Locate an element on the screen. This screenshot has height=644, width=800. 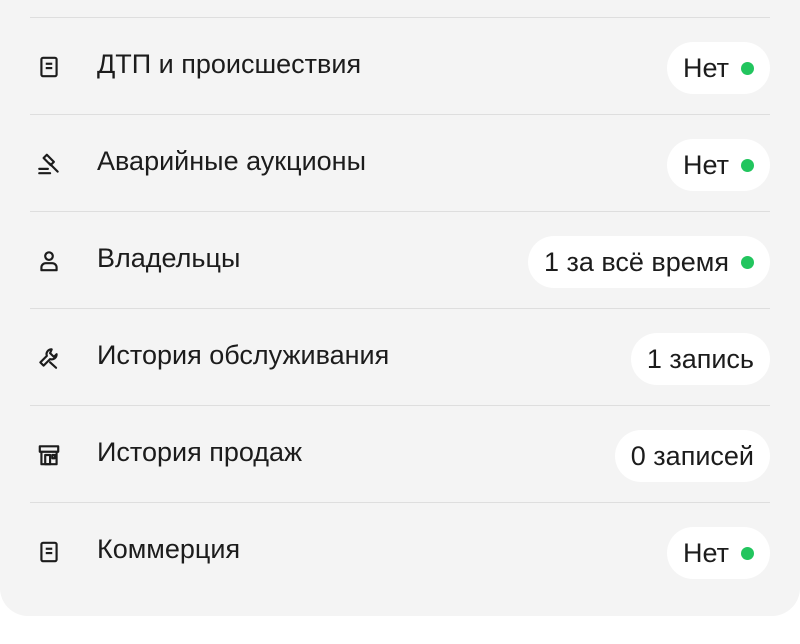
status-value: 1 запись is located at coordinates (700, 359).